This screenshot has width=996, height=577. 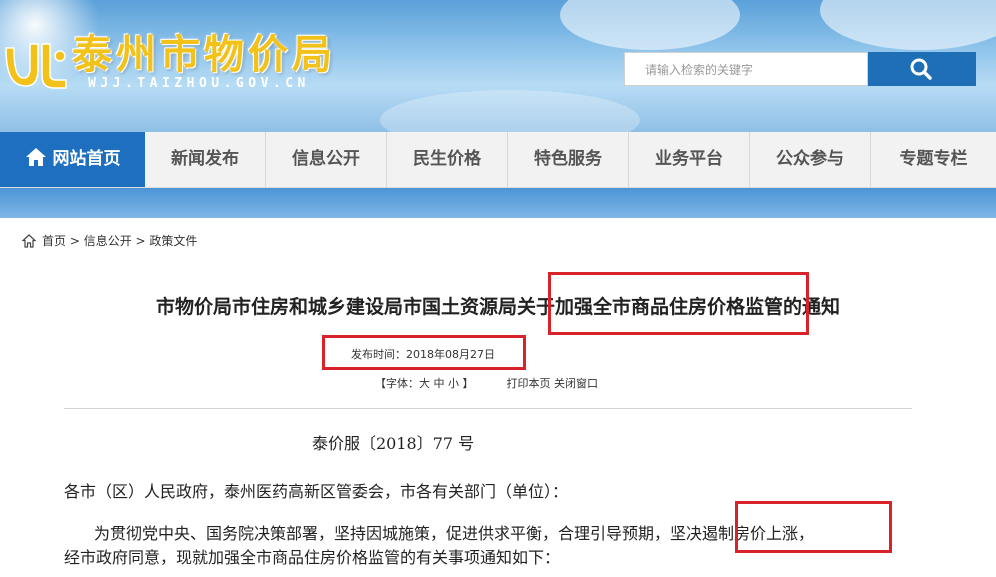 I want to click on search-input: 请输入检索的关键字, so click(x=746, y=69).